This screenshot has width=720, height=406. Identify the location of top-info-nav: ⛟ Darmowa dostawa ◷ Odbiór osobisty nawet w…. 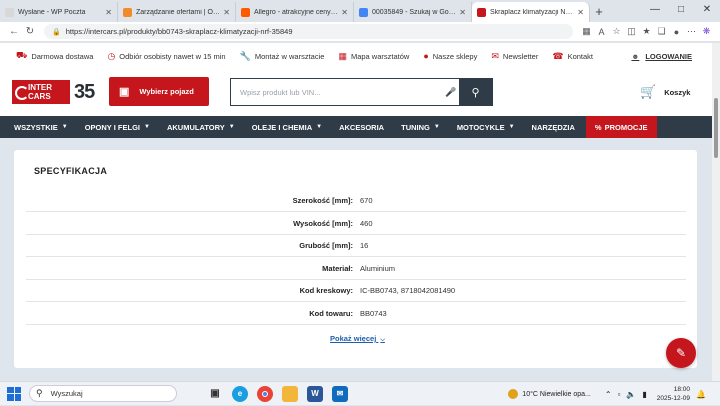
(356, 56).